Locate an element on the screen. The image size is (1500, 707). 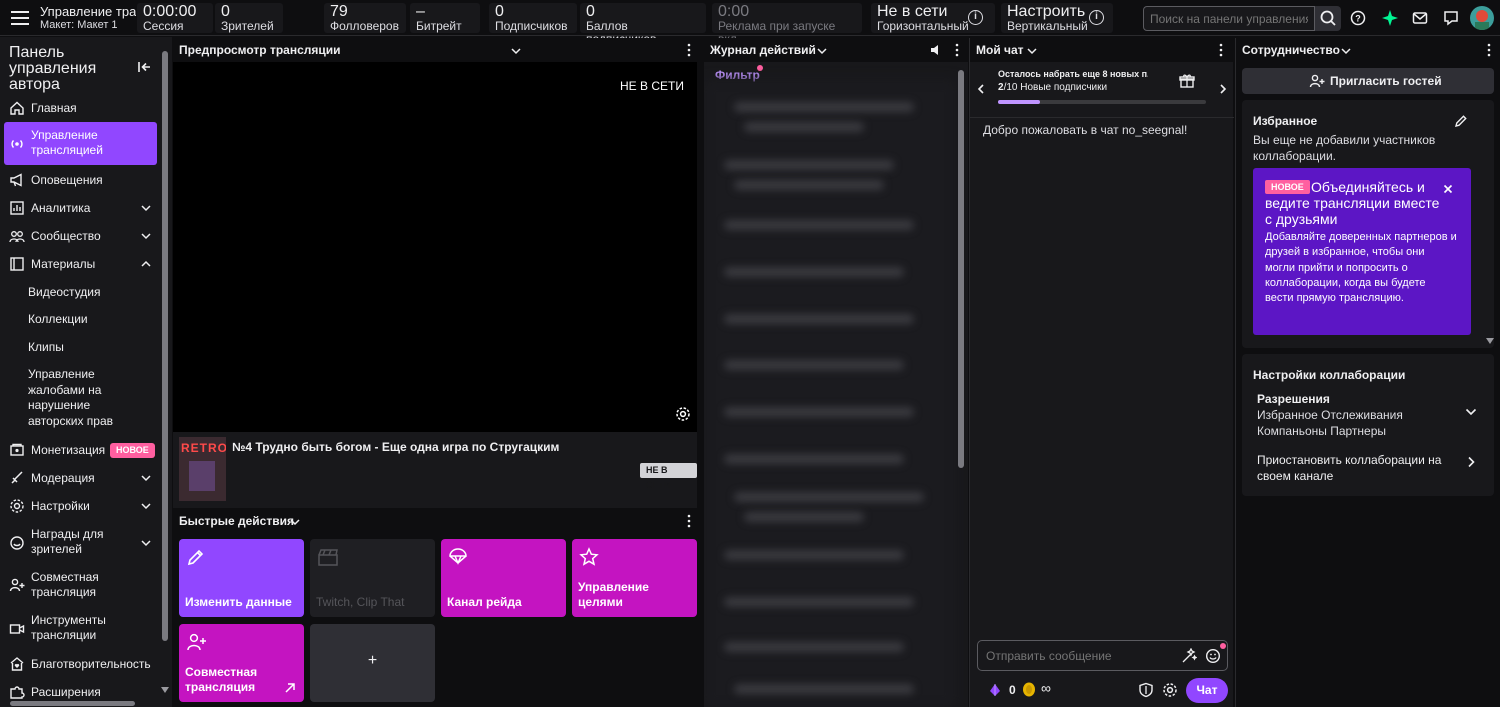
bits-icon is located at coordinates (995, 690).